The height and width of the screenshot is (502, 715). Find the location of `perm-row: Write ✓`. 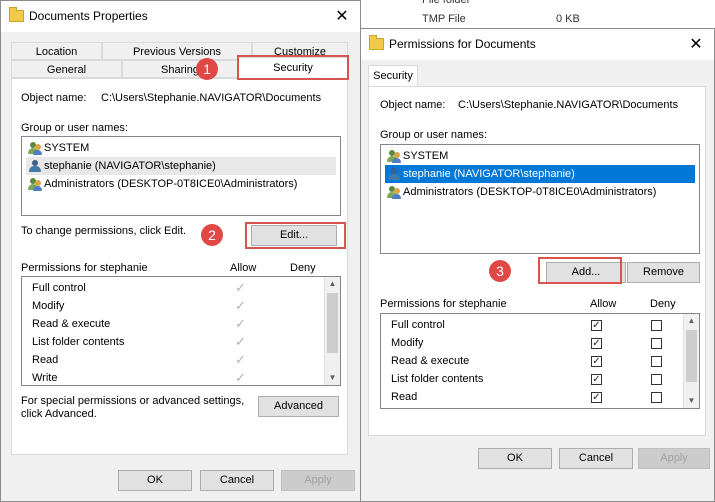

perm-row: Write ✓ is located at coordinates (139, 377).